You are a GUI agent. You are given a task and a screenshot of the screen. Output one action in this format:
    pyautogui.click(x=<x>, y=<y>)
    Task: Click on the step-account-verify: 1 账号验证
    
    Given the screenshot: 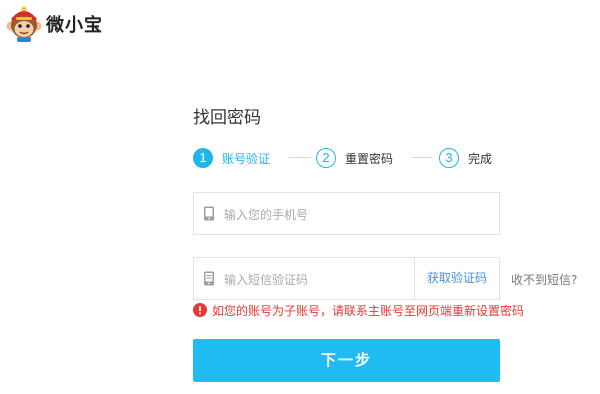 What is the action you would take?
    pyautogui.click(x=231, y=158)
    